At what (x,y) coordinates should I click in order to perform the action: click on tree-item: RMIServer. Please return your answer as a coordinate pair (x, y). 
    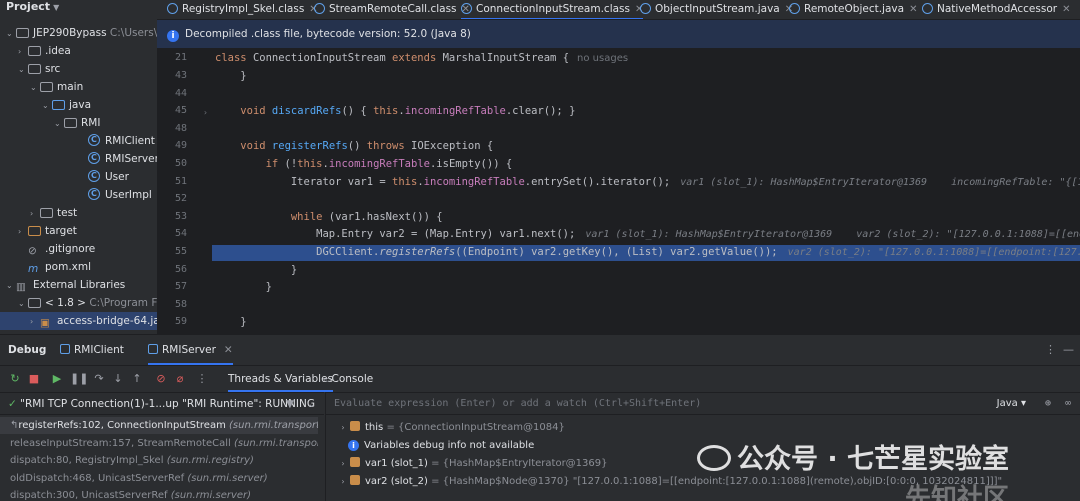
    Looking at the image, I should click on (78, 158).